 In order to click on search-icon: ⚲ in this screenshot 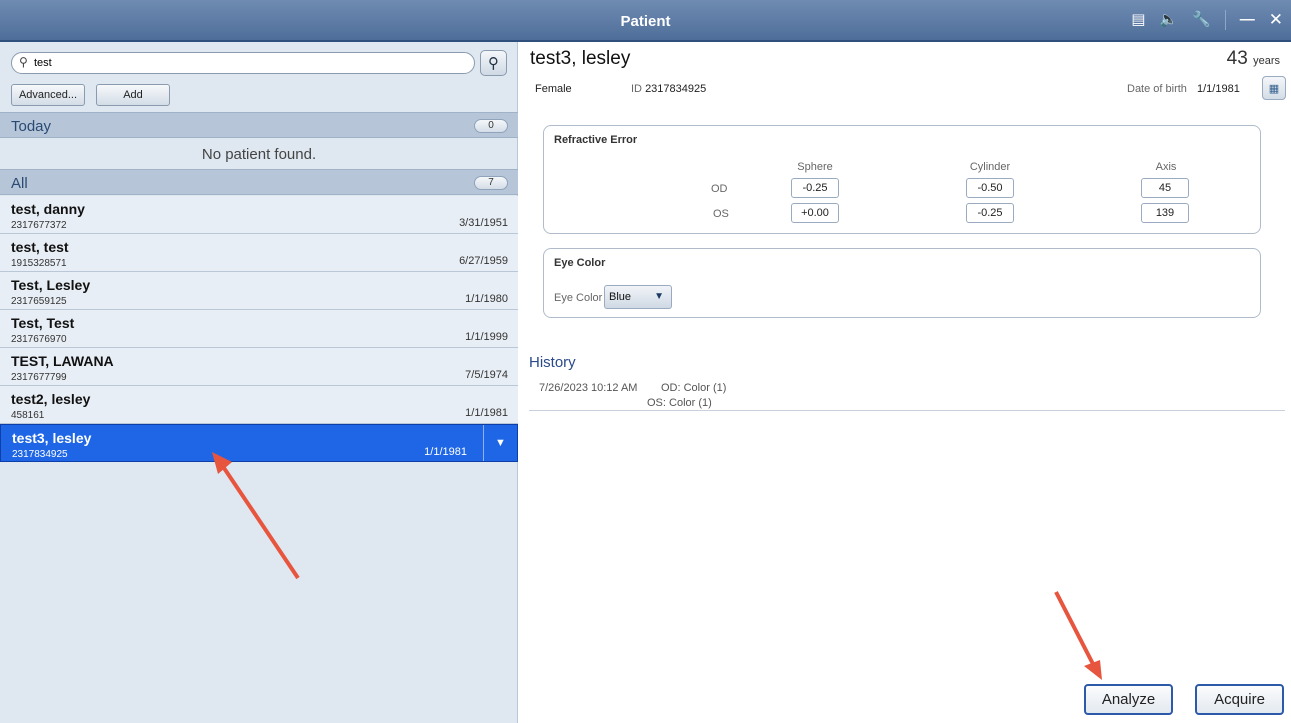, I will do `click(23, 62)`.